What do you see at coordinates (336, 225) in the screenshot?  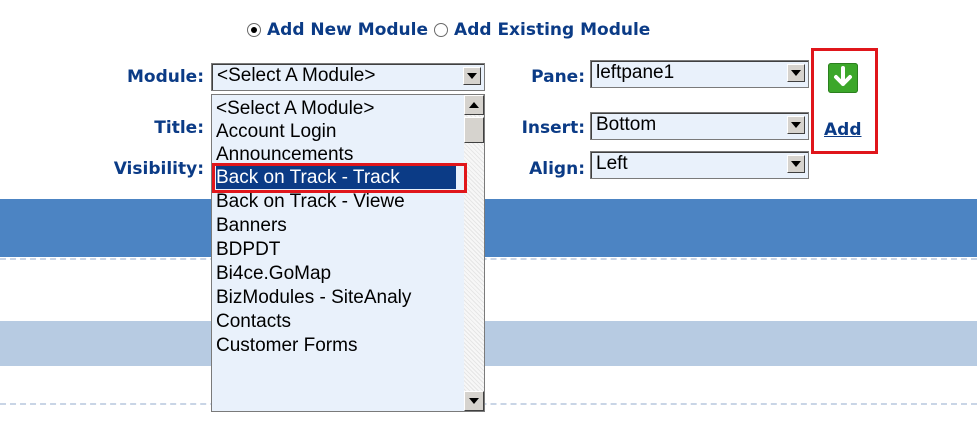 I see `list-item: Banners` at bounding box center [336, 225].